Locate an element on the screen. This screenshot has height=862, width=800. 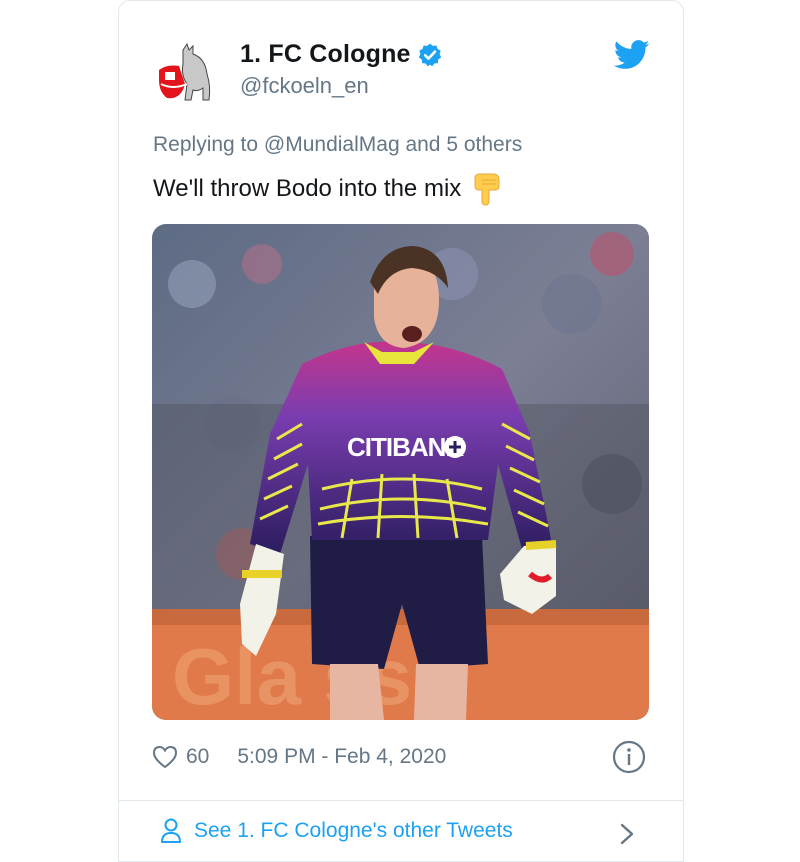
like-count: 60 is located at coordinates (197, 757).